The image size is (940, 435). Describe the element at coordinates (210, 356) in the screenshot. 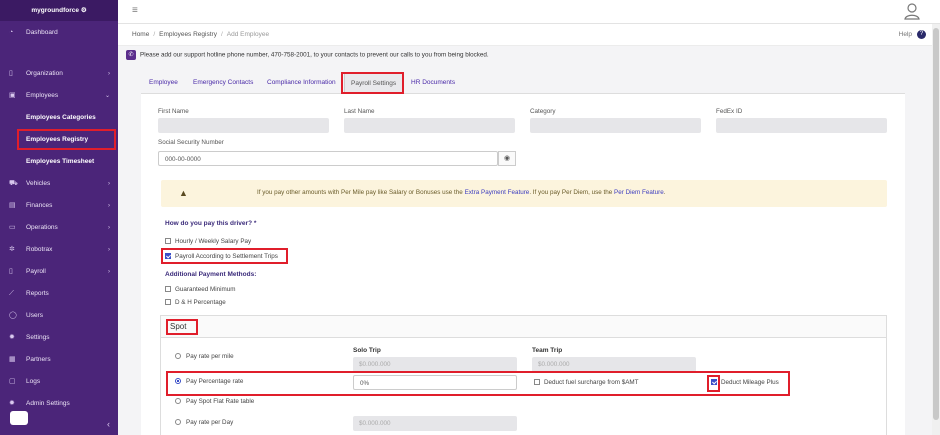

I see `rate-per-mile-label: Pay rate per mile` at that location.